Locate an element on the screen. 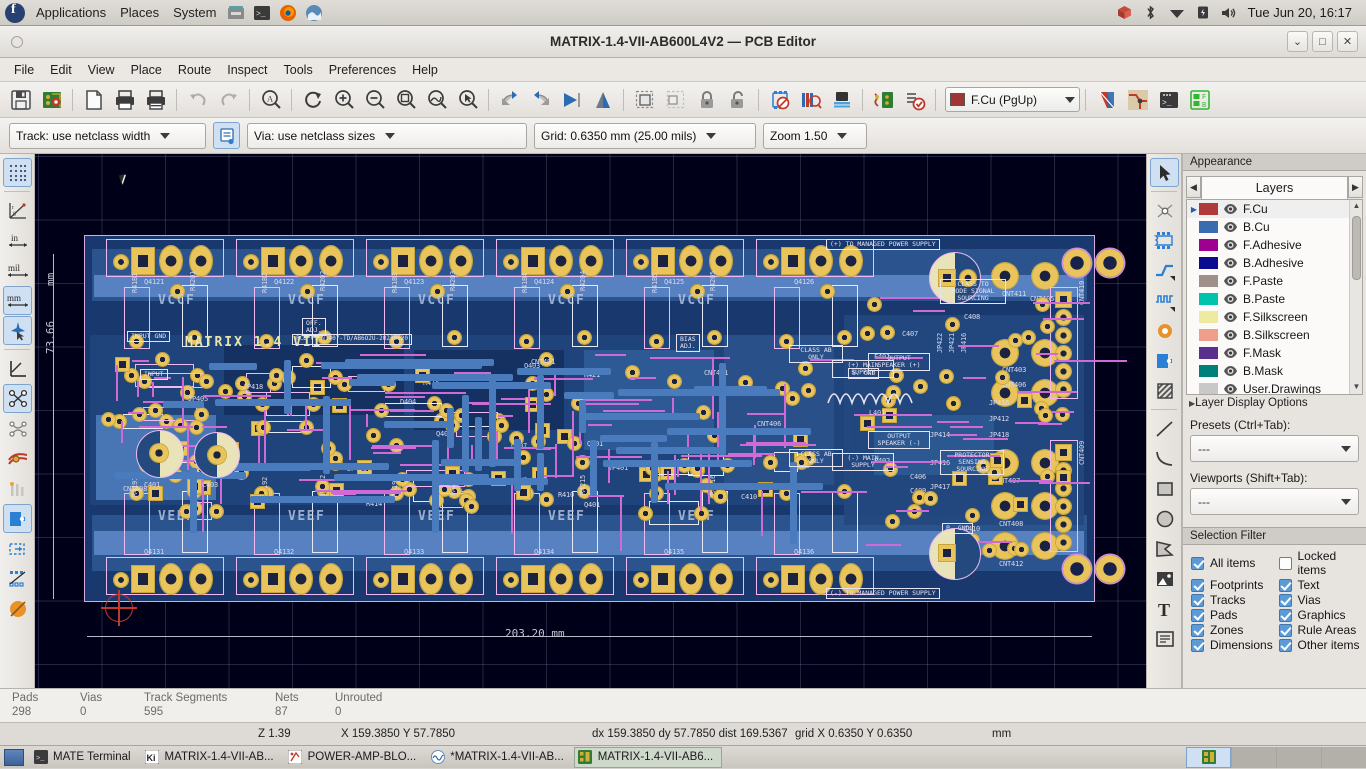  filter-zones: Zones is located at coordinates (1235, 630).